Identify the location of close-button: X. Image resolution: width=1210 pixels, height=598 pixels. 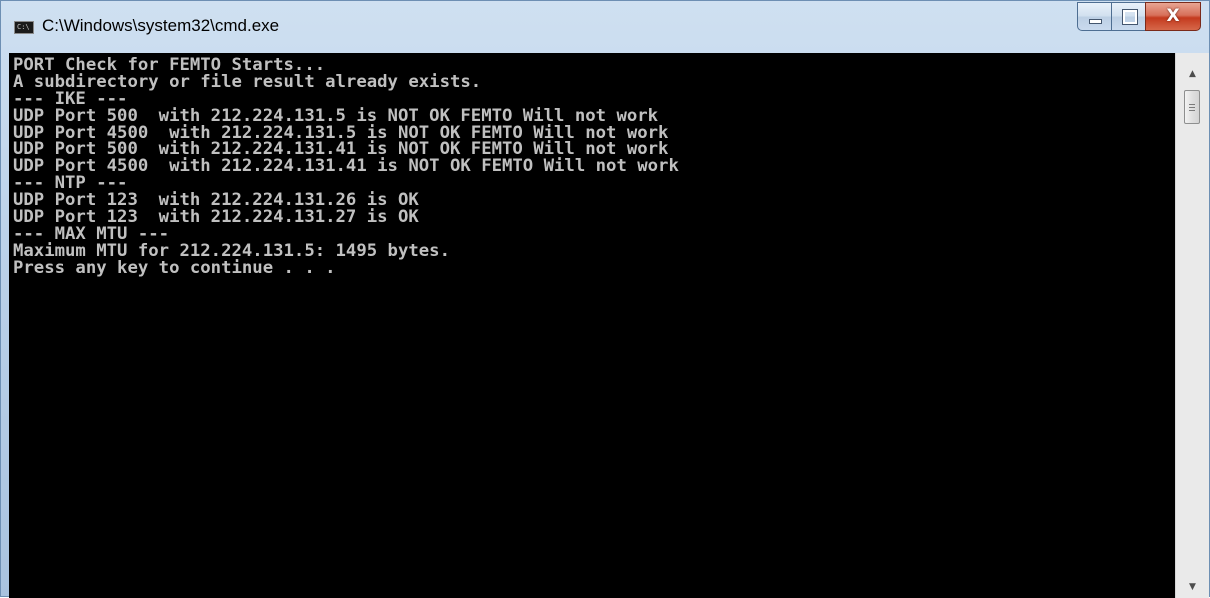
(1173, 16).